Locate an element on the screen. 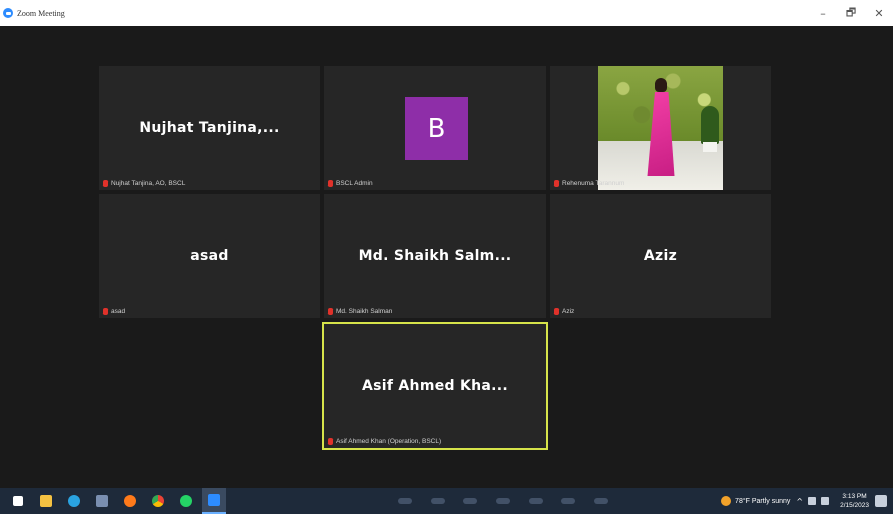 The width and height of the screenshot is (893, 514). notification-icon is located at coordinates (881, 501).